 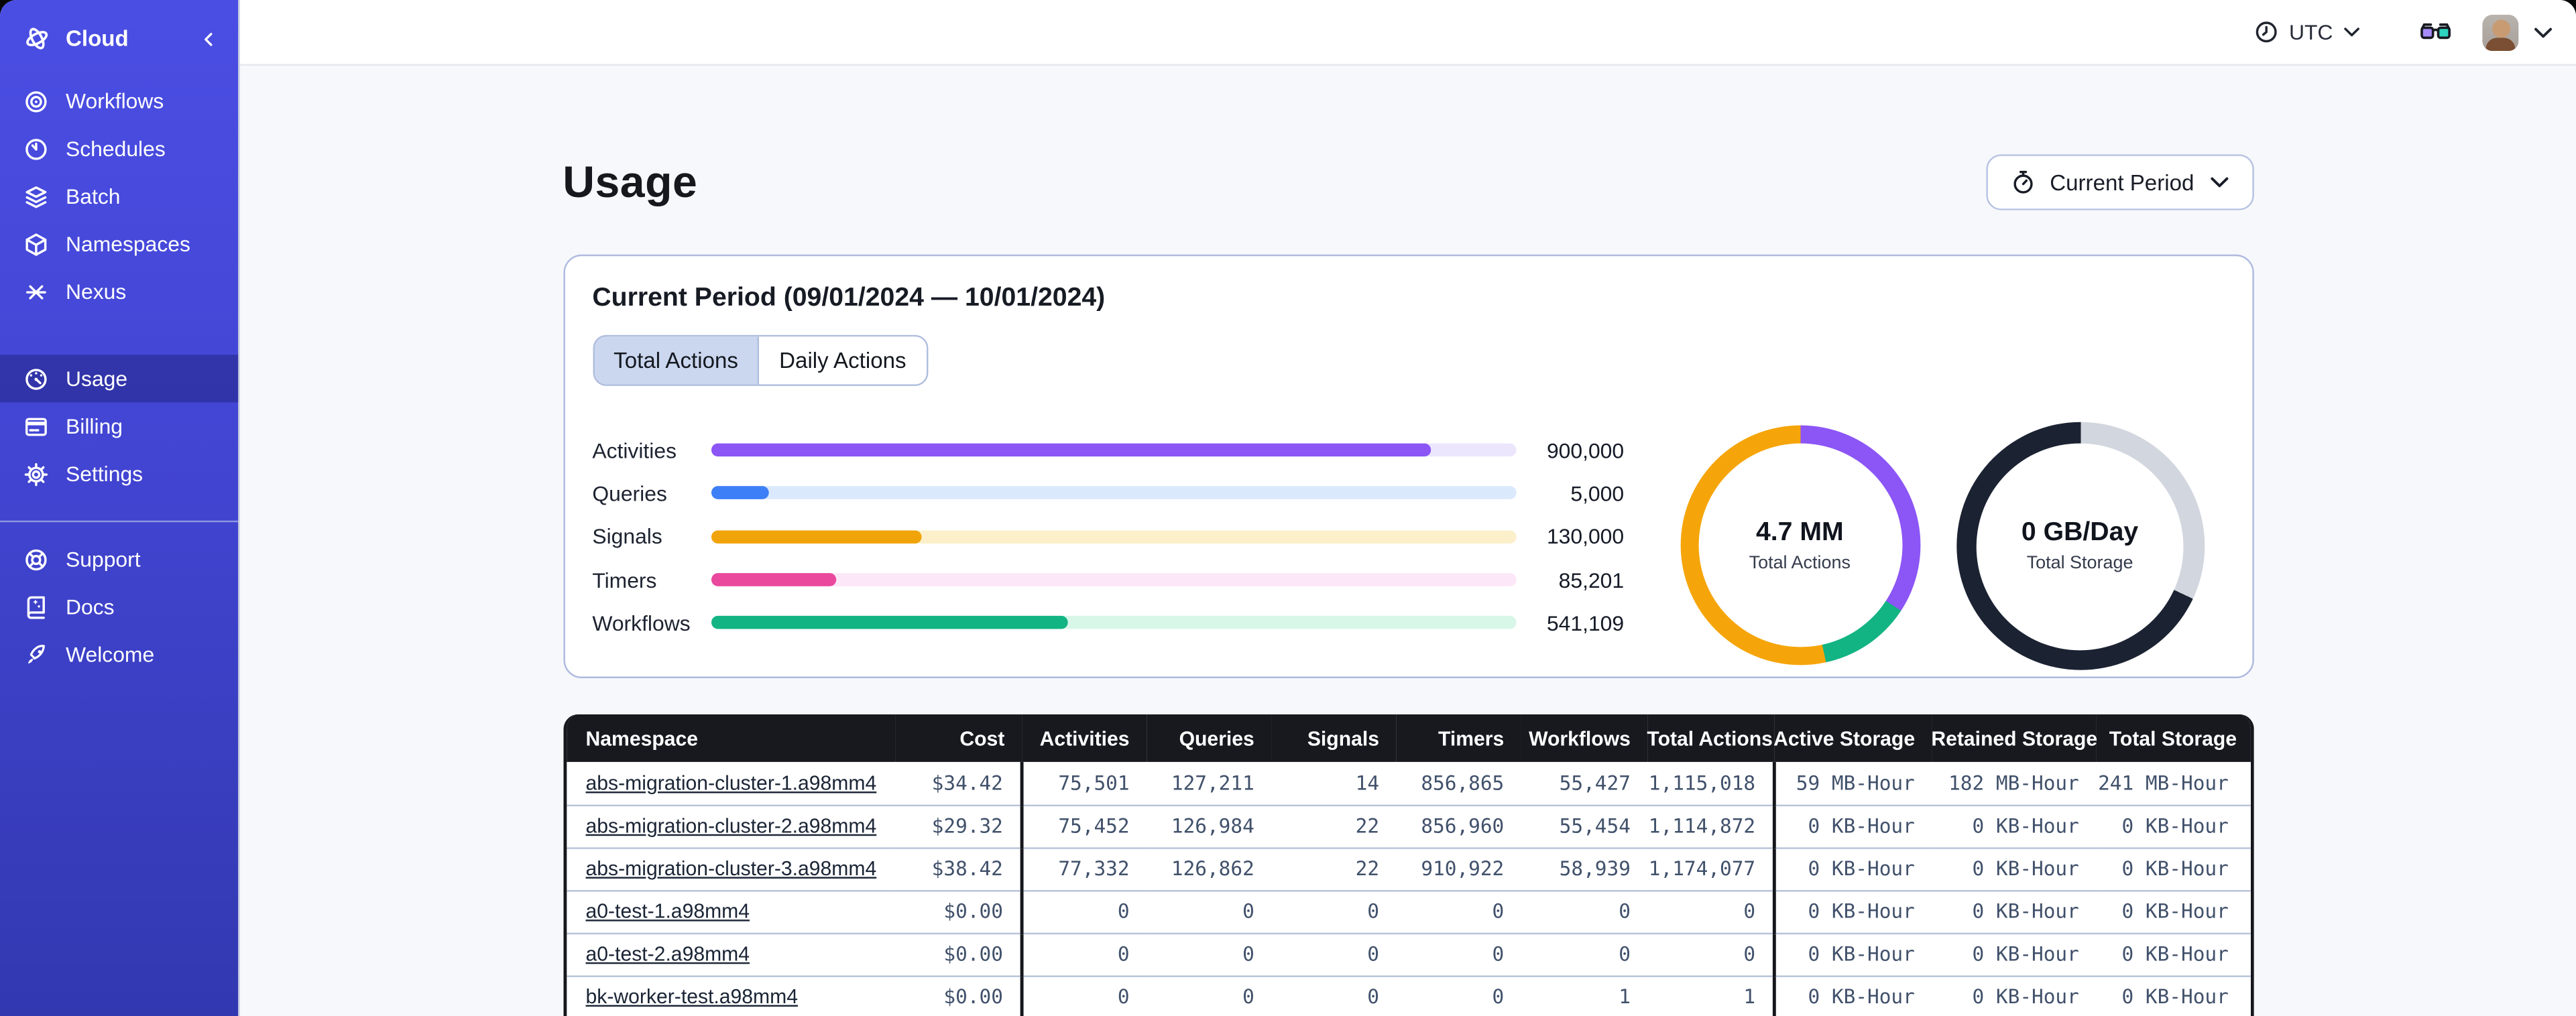 I want to click on sidebar-item-label: Welcome, so click(x=110, y=654).